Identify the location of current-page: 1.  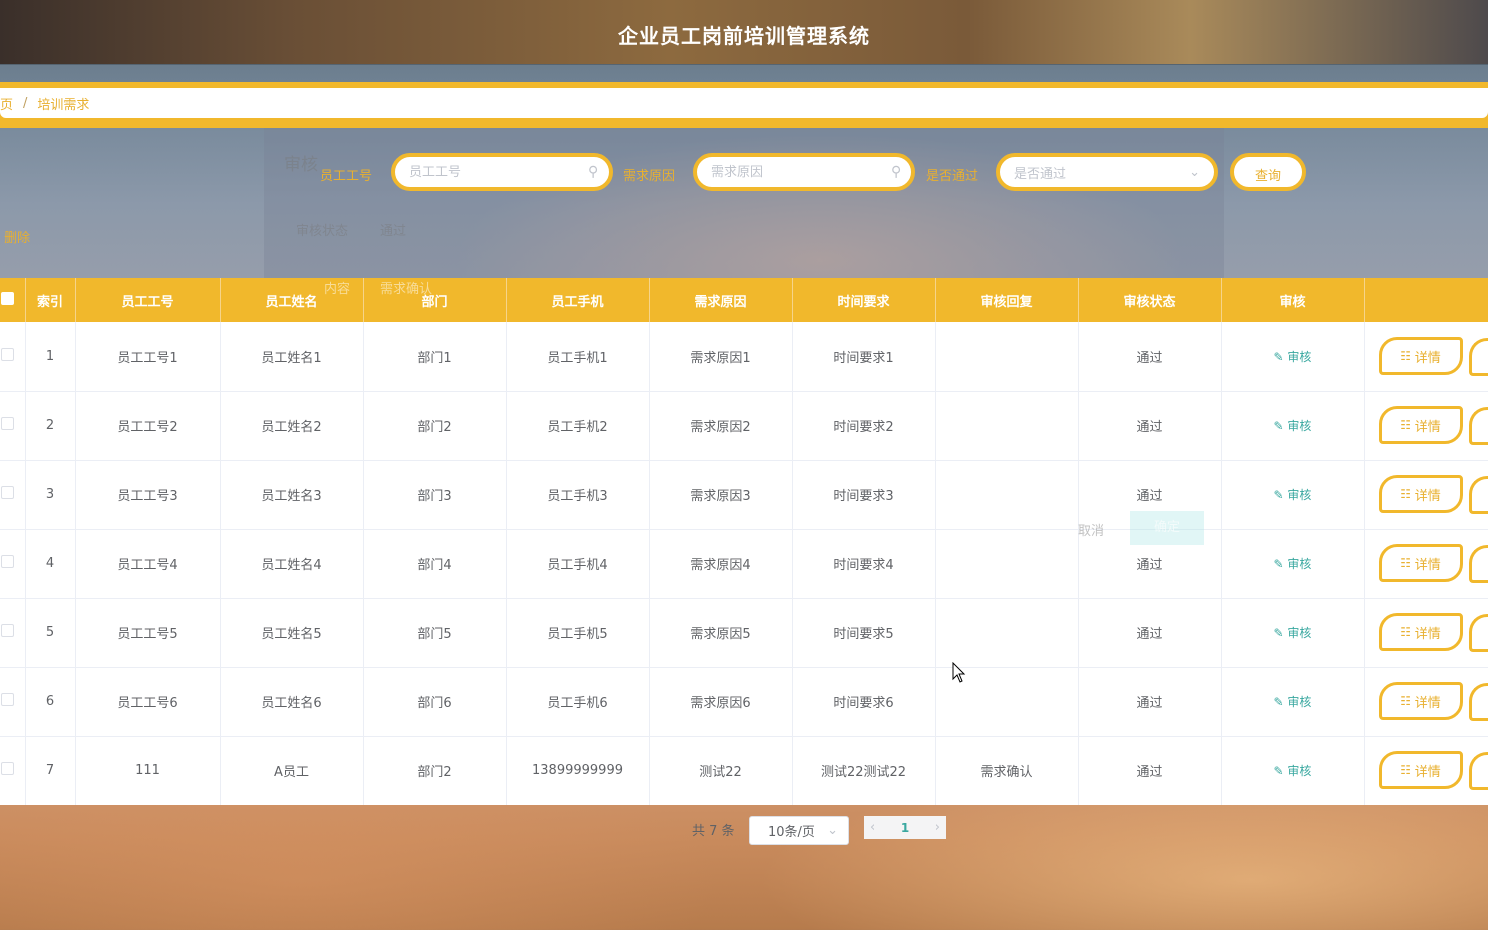
(905, 828).